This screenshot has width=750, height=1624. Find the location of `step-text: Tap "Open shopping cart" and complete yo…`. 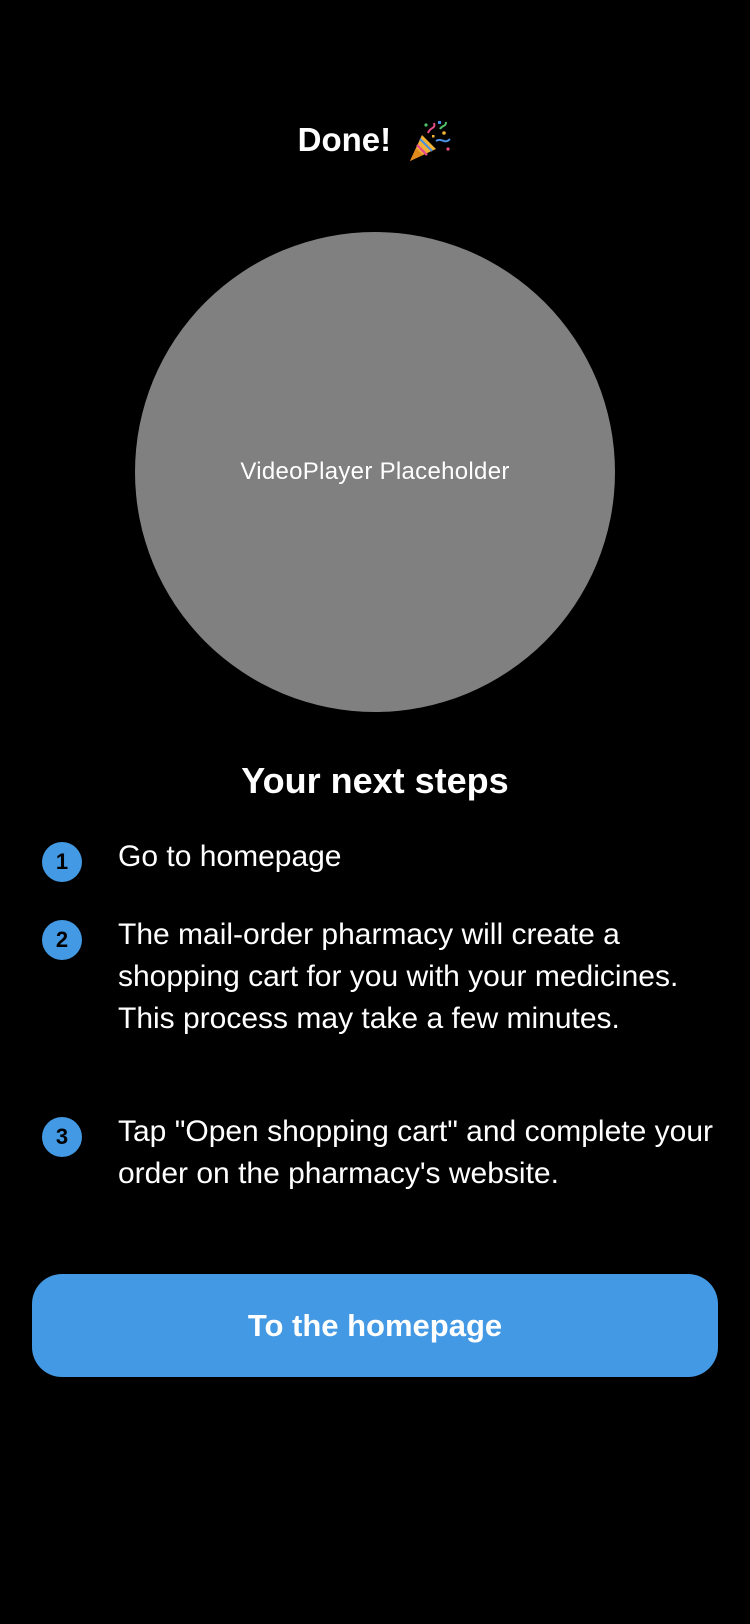

step-text: Tap "Open shopping cart" and complete yo… is located at coordinates (415, 1152).